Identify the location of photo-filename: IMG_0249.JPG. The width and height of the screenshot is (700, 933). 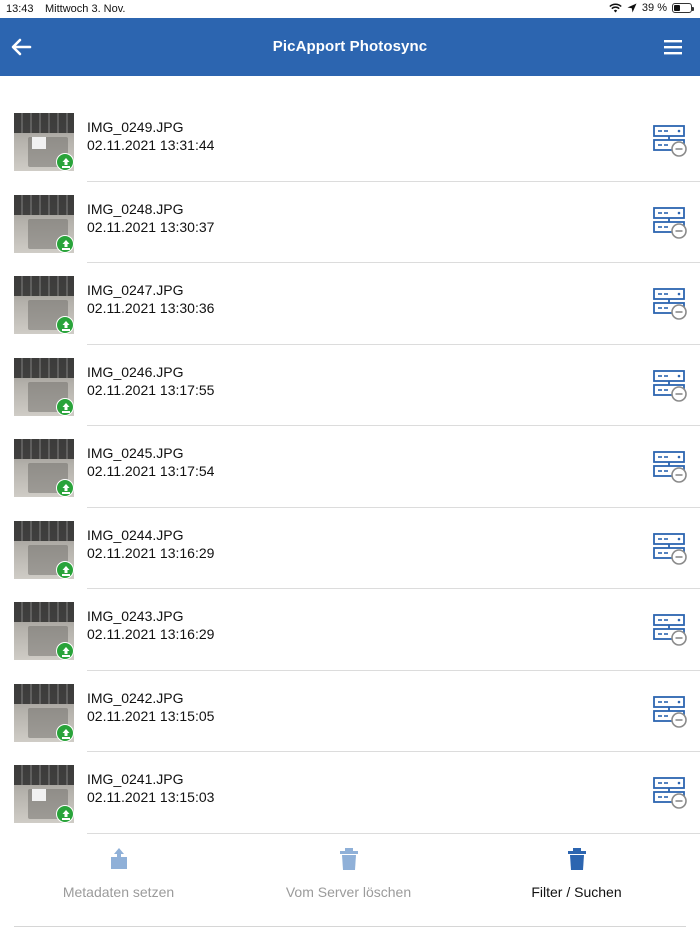
(135, 127).